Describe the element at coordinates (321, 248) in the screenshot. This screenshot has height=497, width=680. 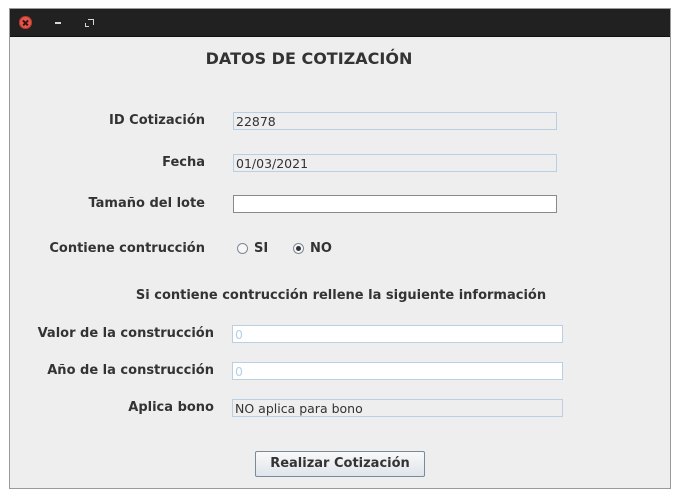
I see `radio-no-label: NO` at that location.